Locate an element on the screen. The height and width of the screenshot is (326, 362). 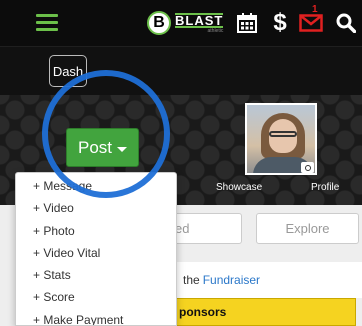
logo-subtitle: athletic is located at coordinates (215, 30).